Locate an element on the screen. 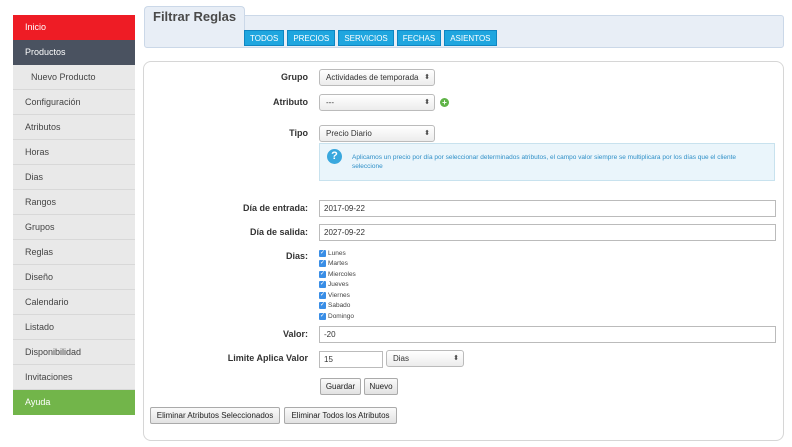  filter-todos-button: TODOS is located at coordinates (264, 38).